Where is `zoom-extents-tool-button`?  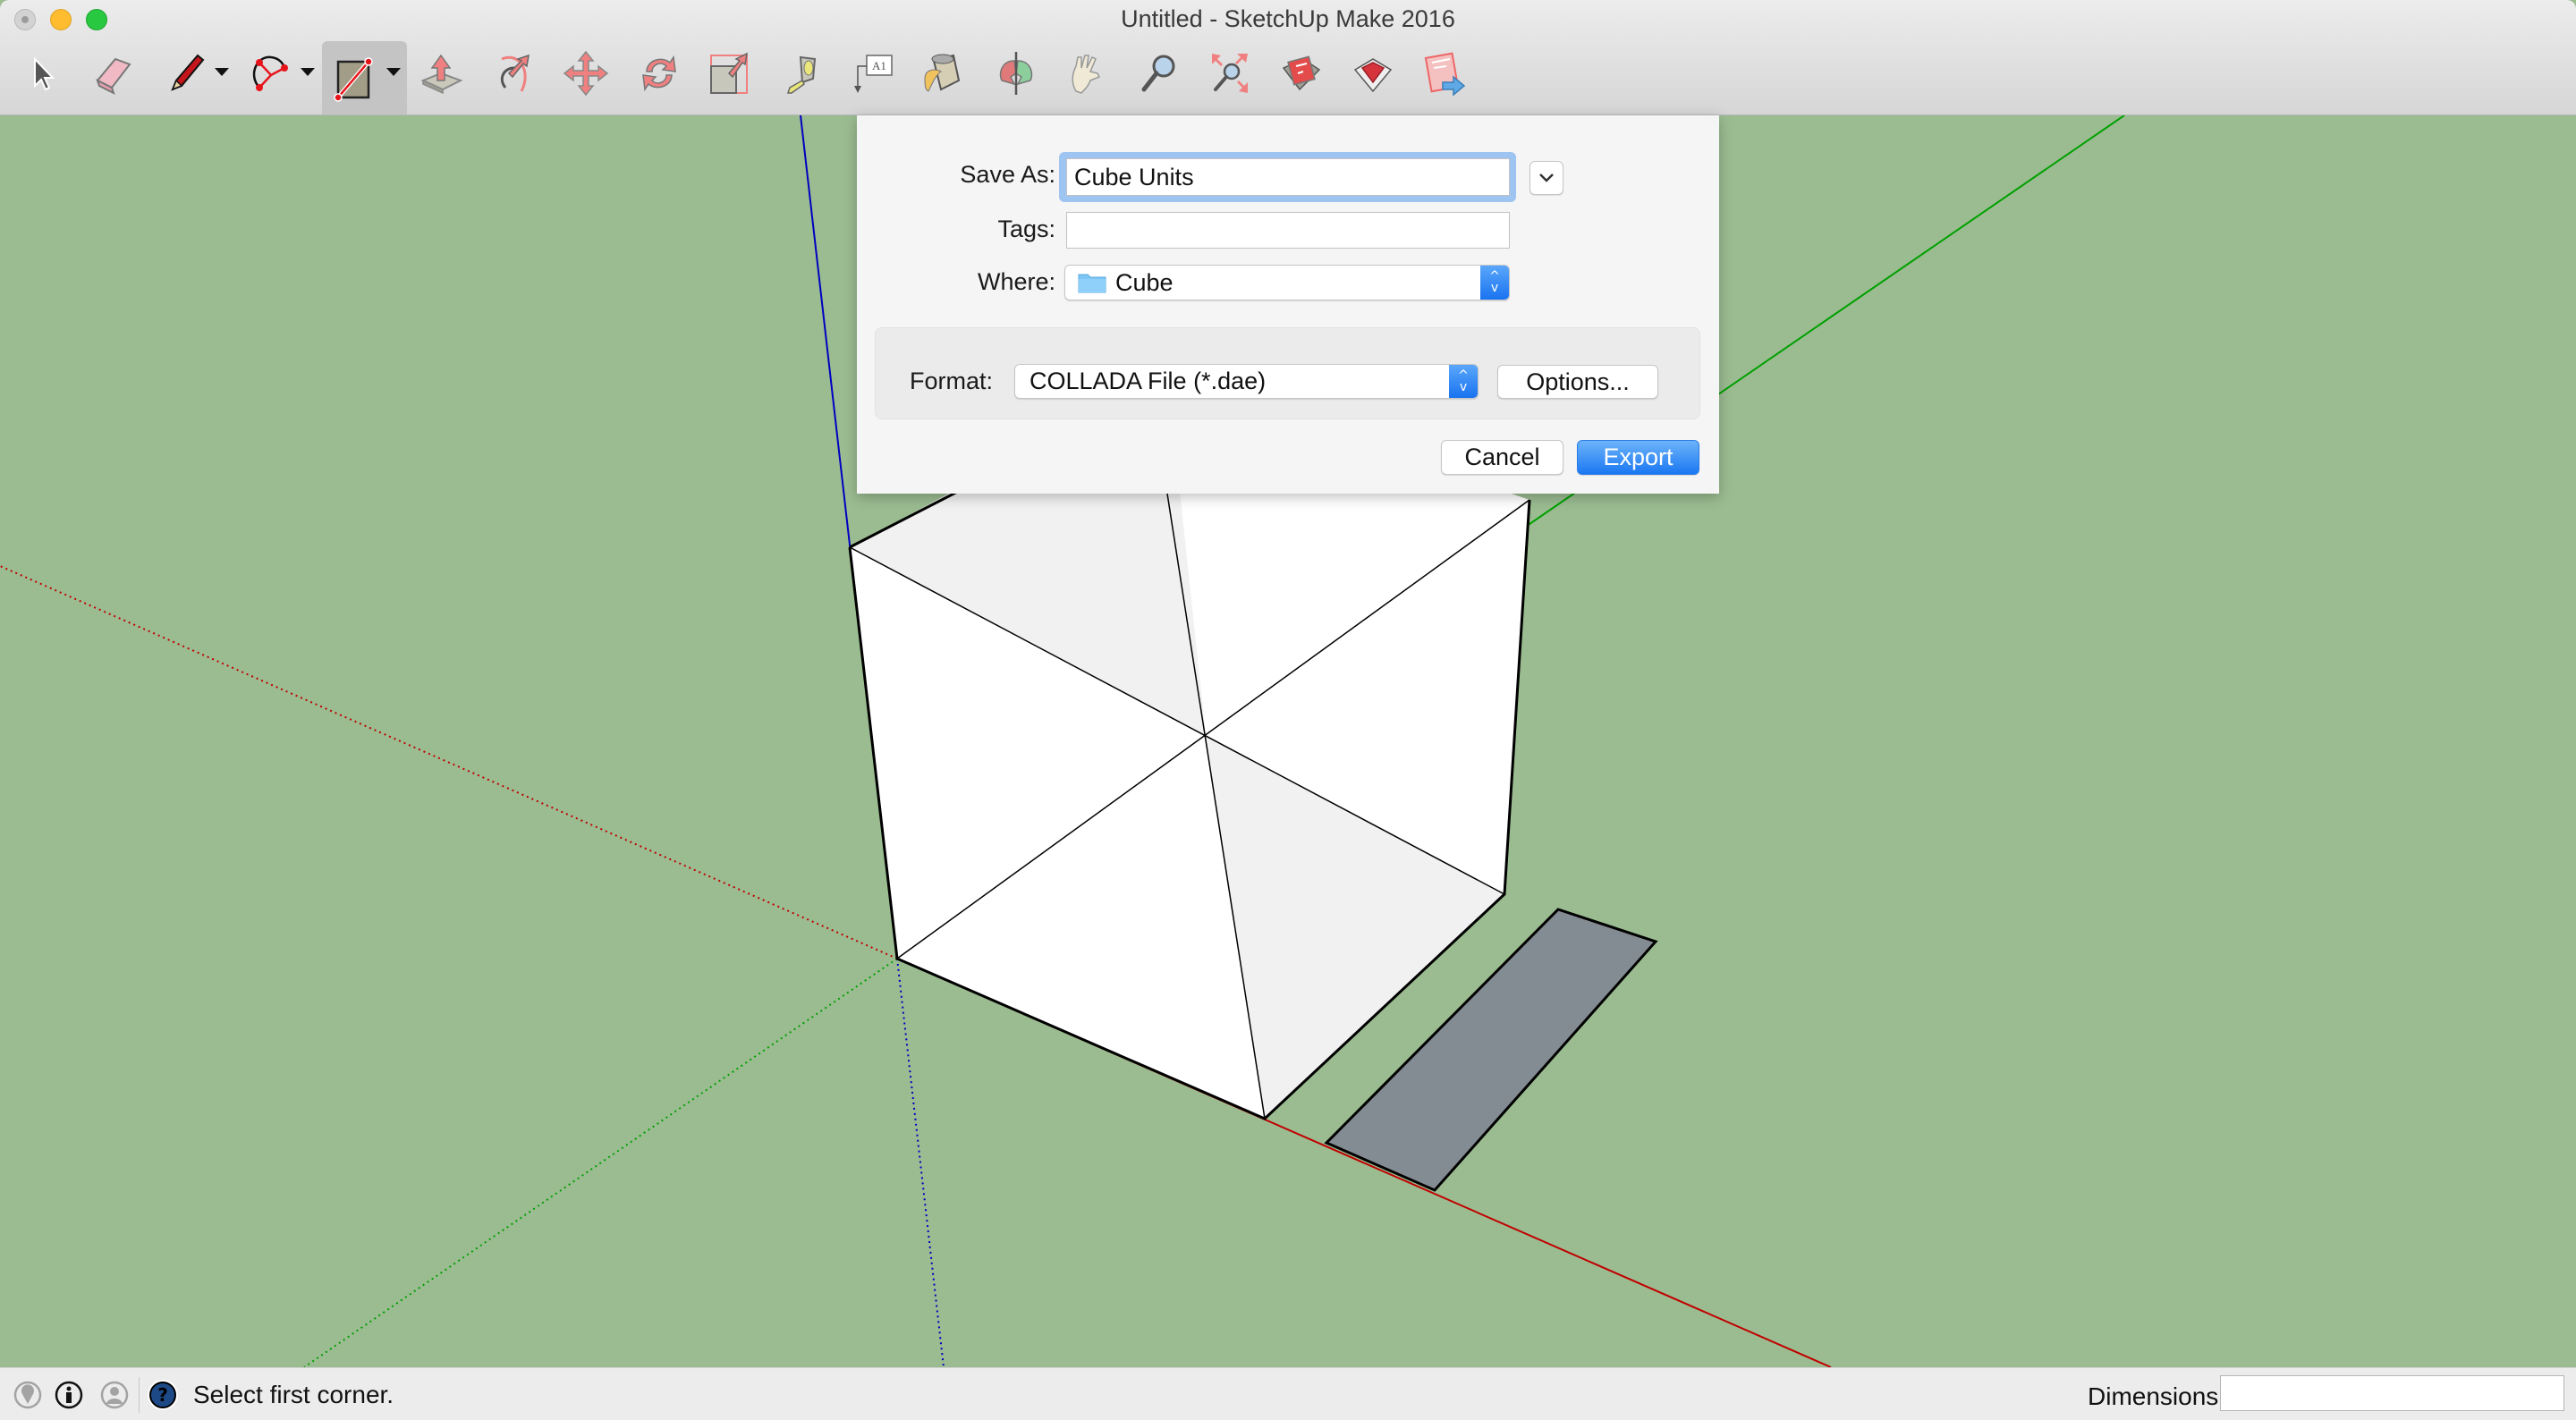
zoom-extents-tool-button is located at coordinates (1229, 74).